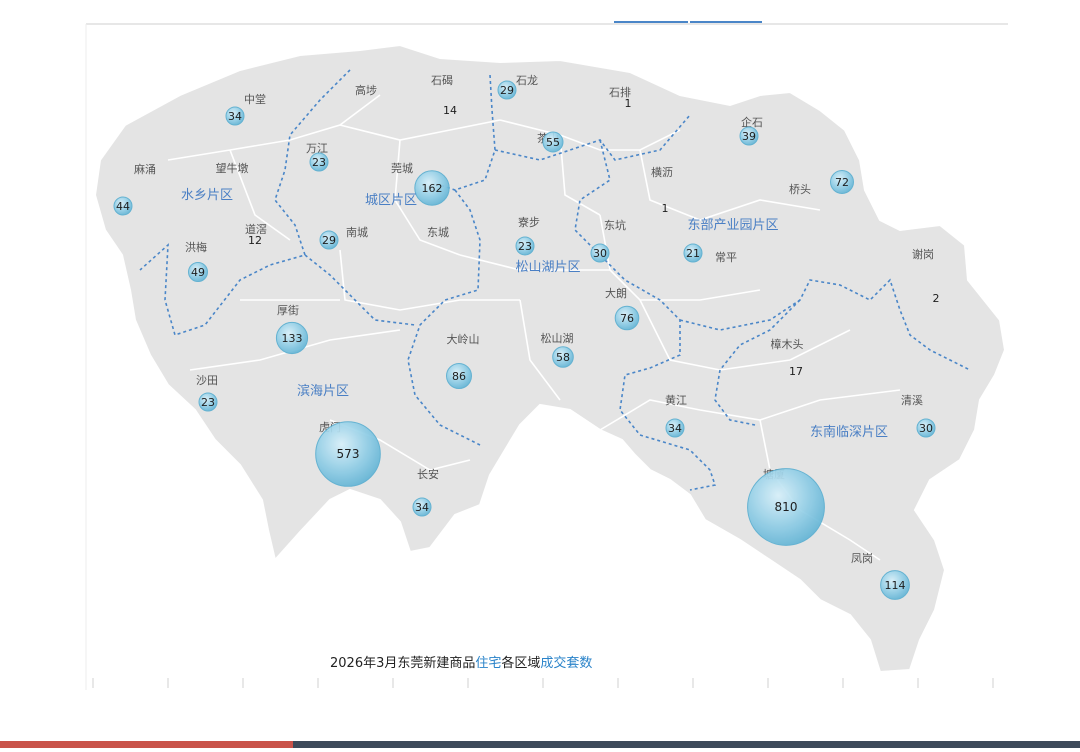 The height and width of the screenshot is (752, 1080). Describe the element at coordinates (749, 136) in the screenshot. I see `count-value-label: 39` at that location.